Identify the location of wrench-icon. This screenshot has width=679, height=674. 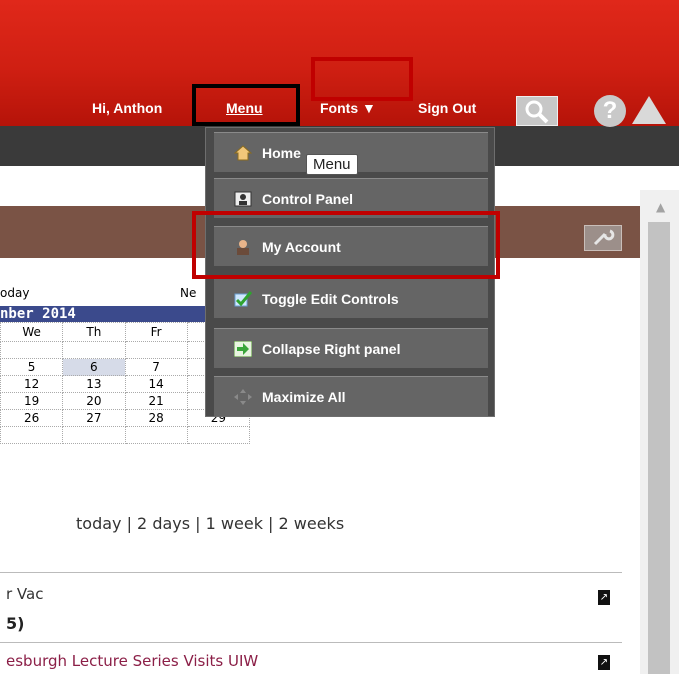
(604, 237).